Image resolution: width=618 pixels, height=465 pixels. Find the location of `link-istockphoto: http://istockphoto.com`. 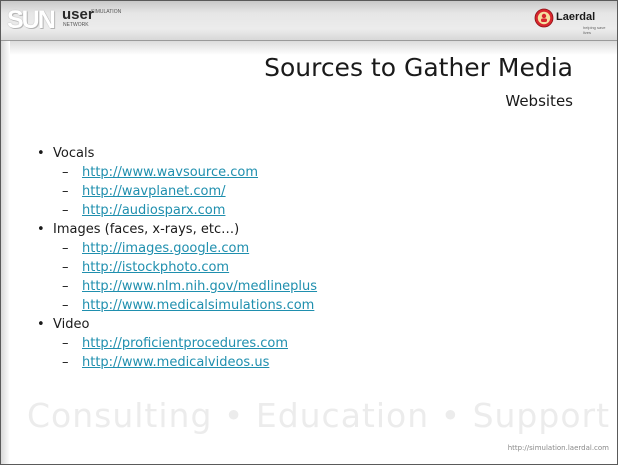

link-istockphoto: http://istockphoto.com is located at coordinates (155, 267).